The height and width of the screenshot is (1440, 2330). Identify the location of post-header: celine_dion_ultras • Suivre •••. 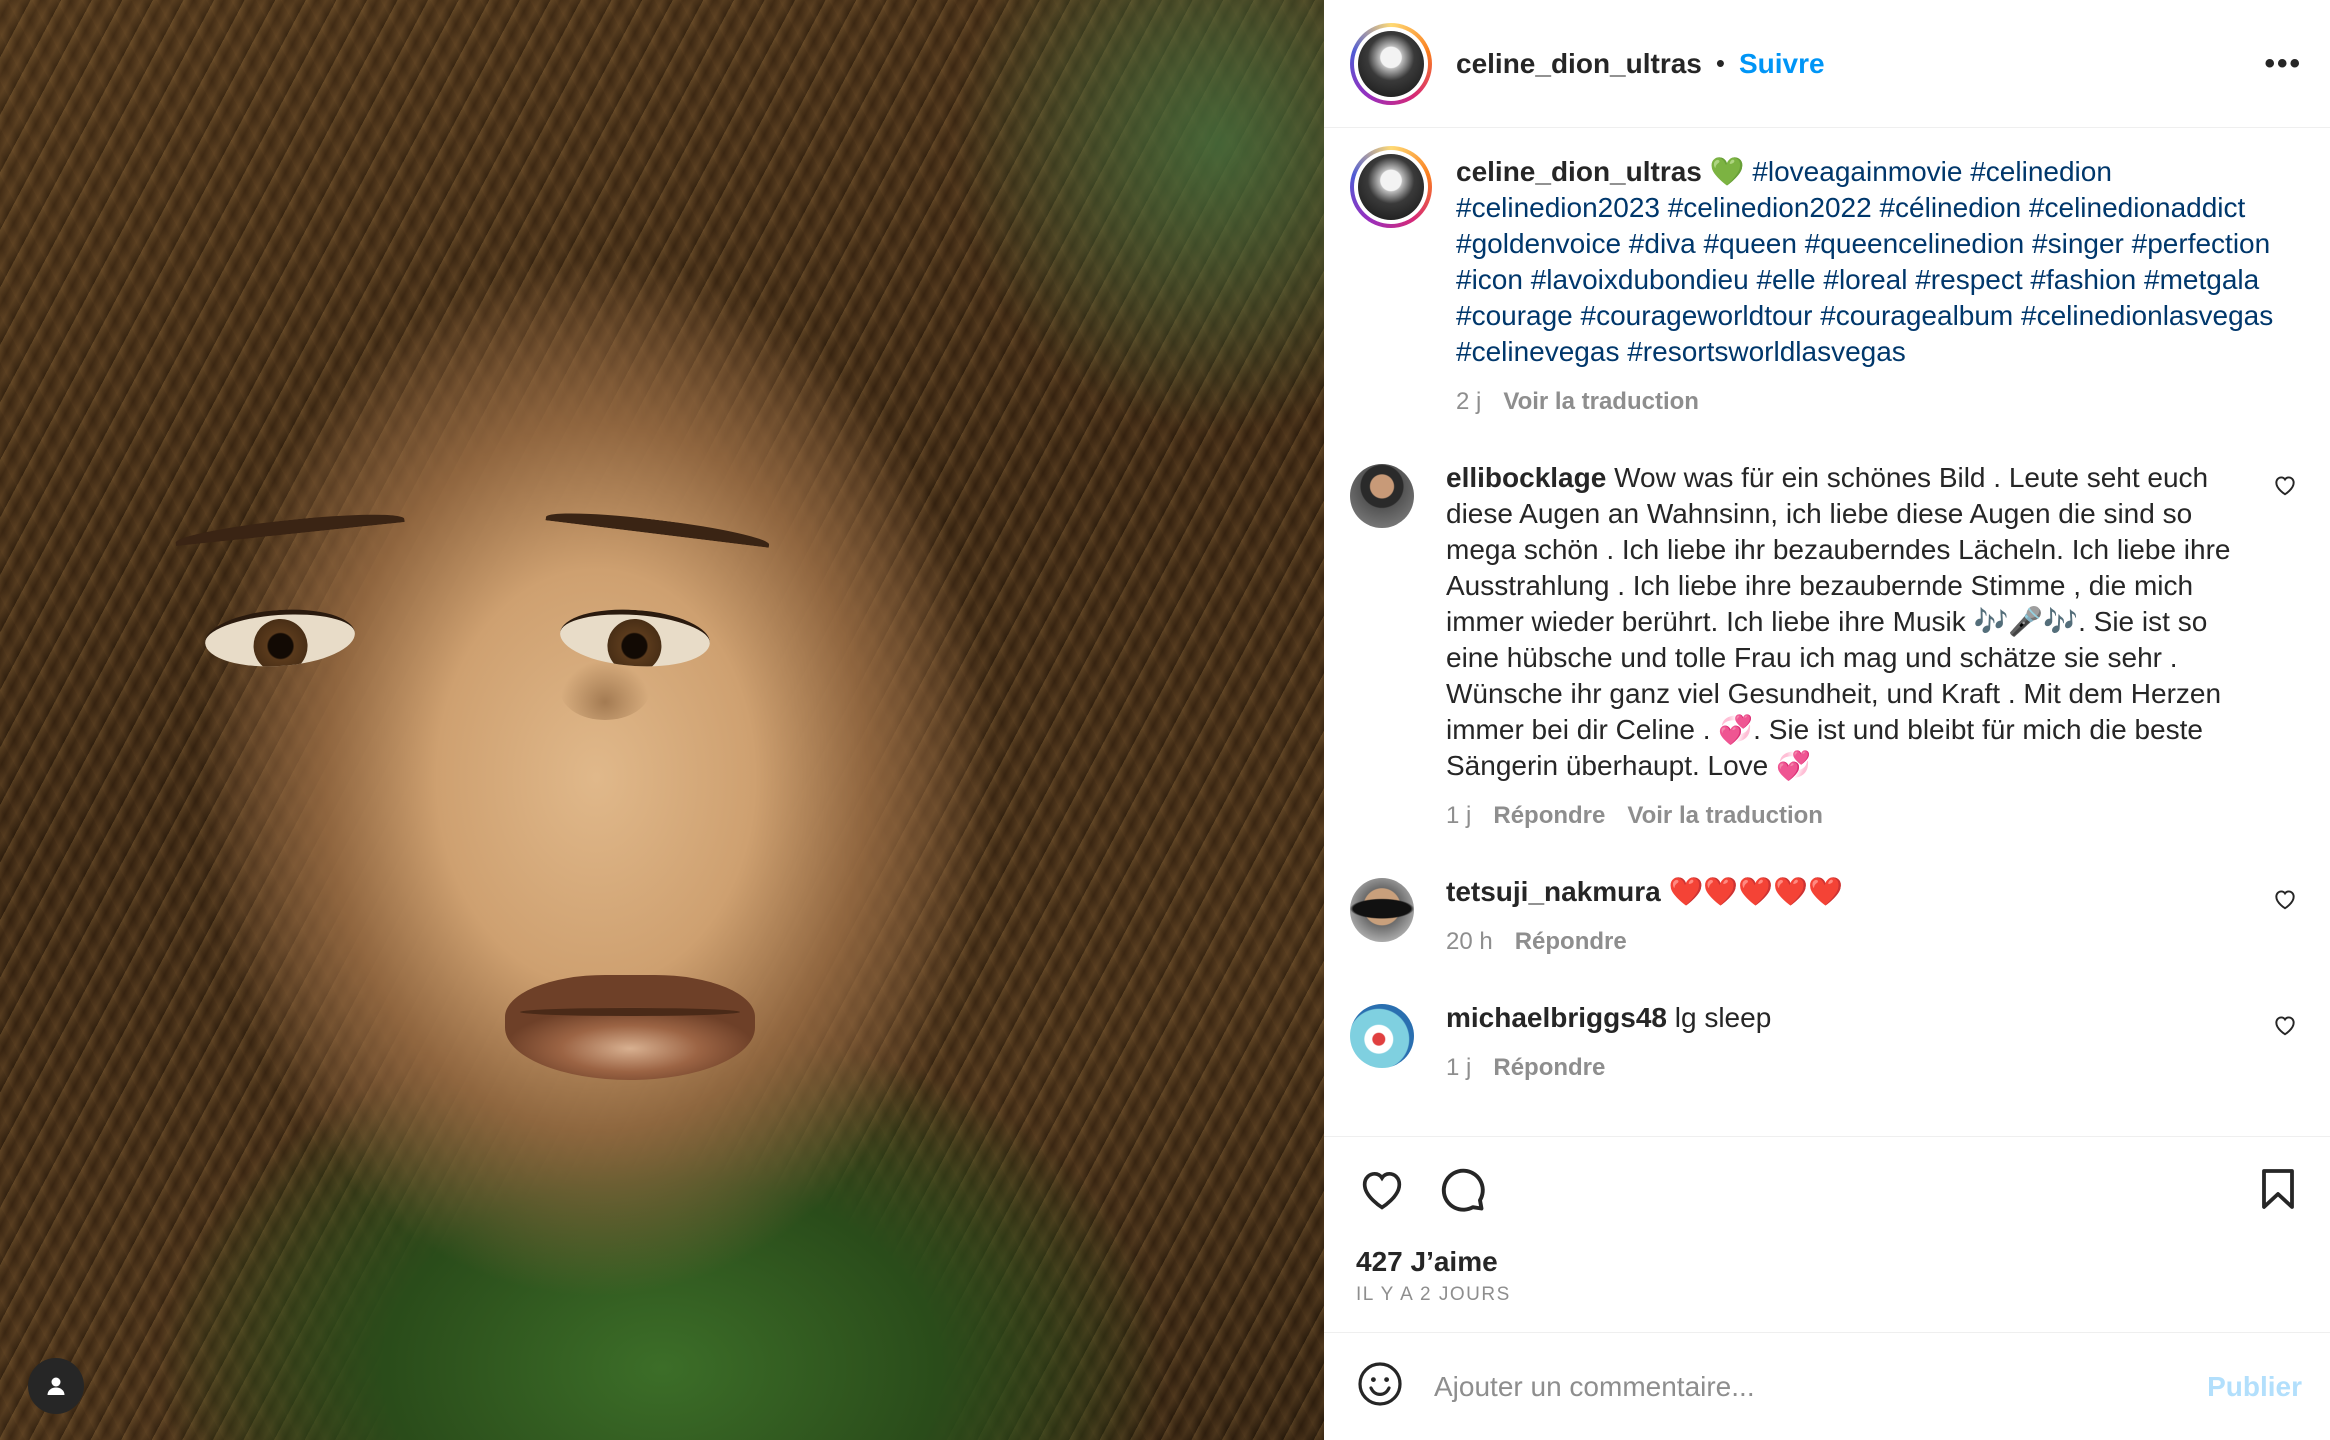
(1827, 64).